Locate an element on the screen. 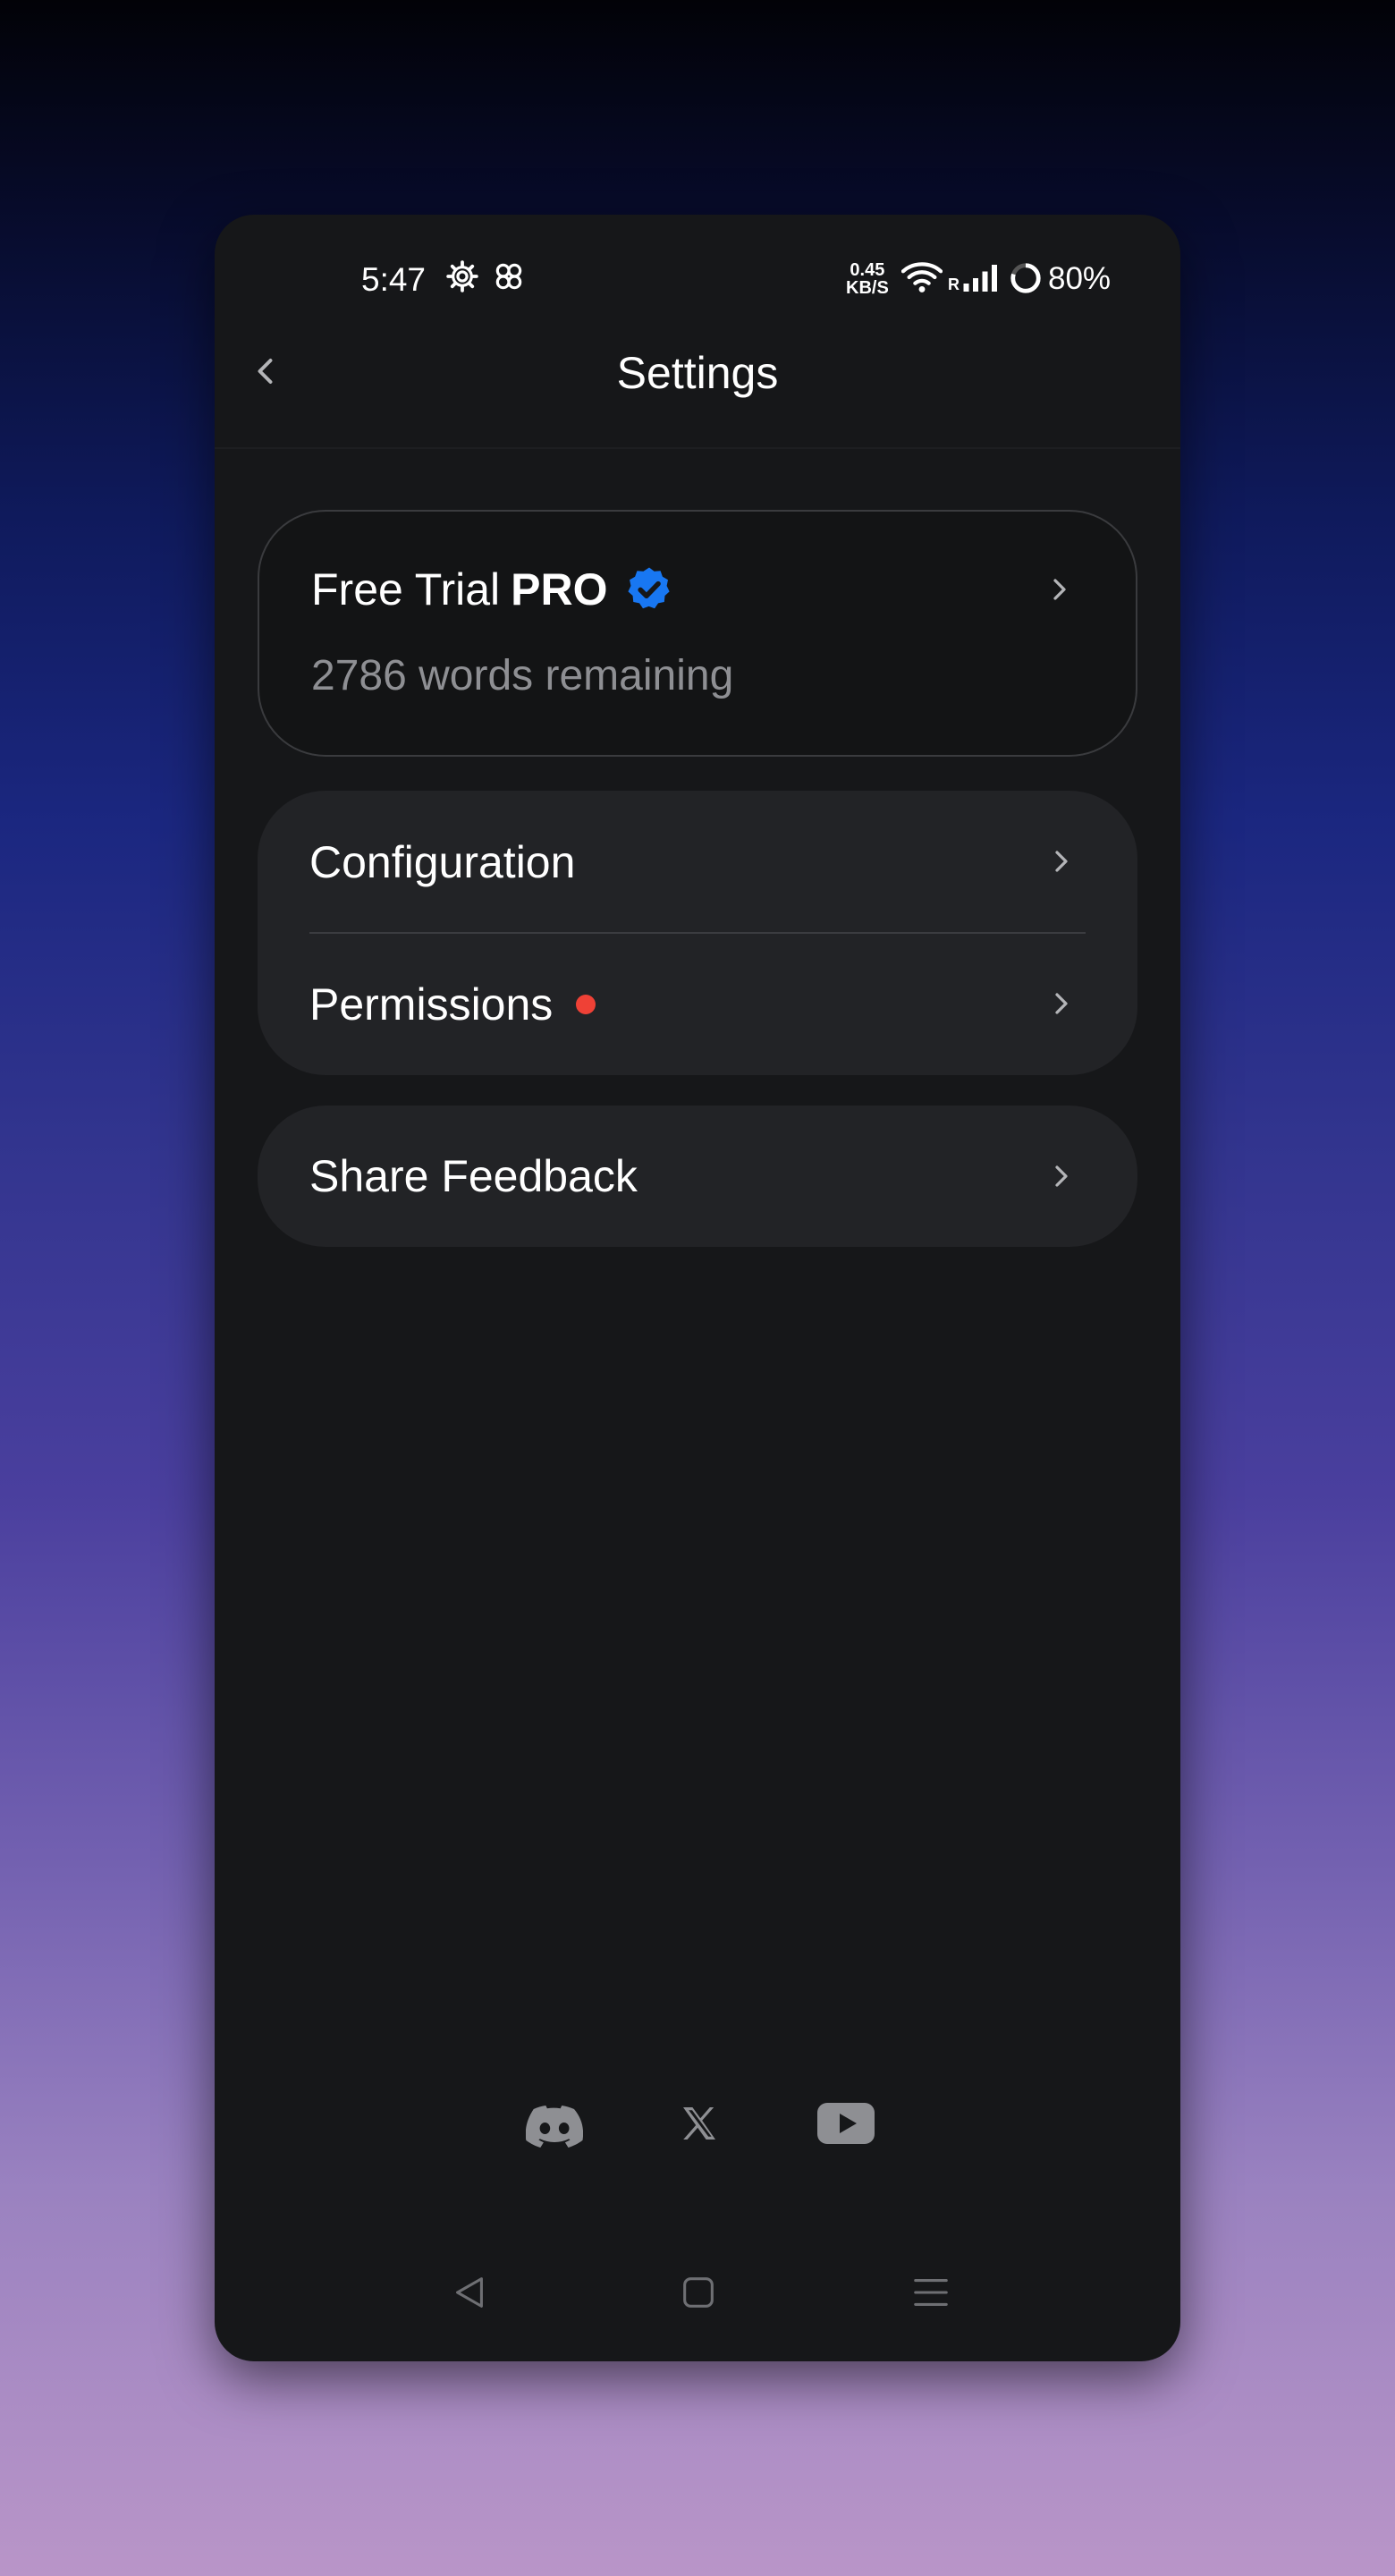  share-feedback-text: Share Feedback is located at coordinates (473, 1176).